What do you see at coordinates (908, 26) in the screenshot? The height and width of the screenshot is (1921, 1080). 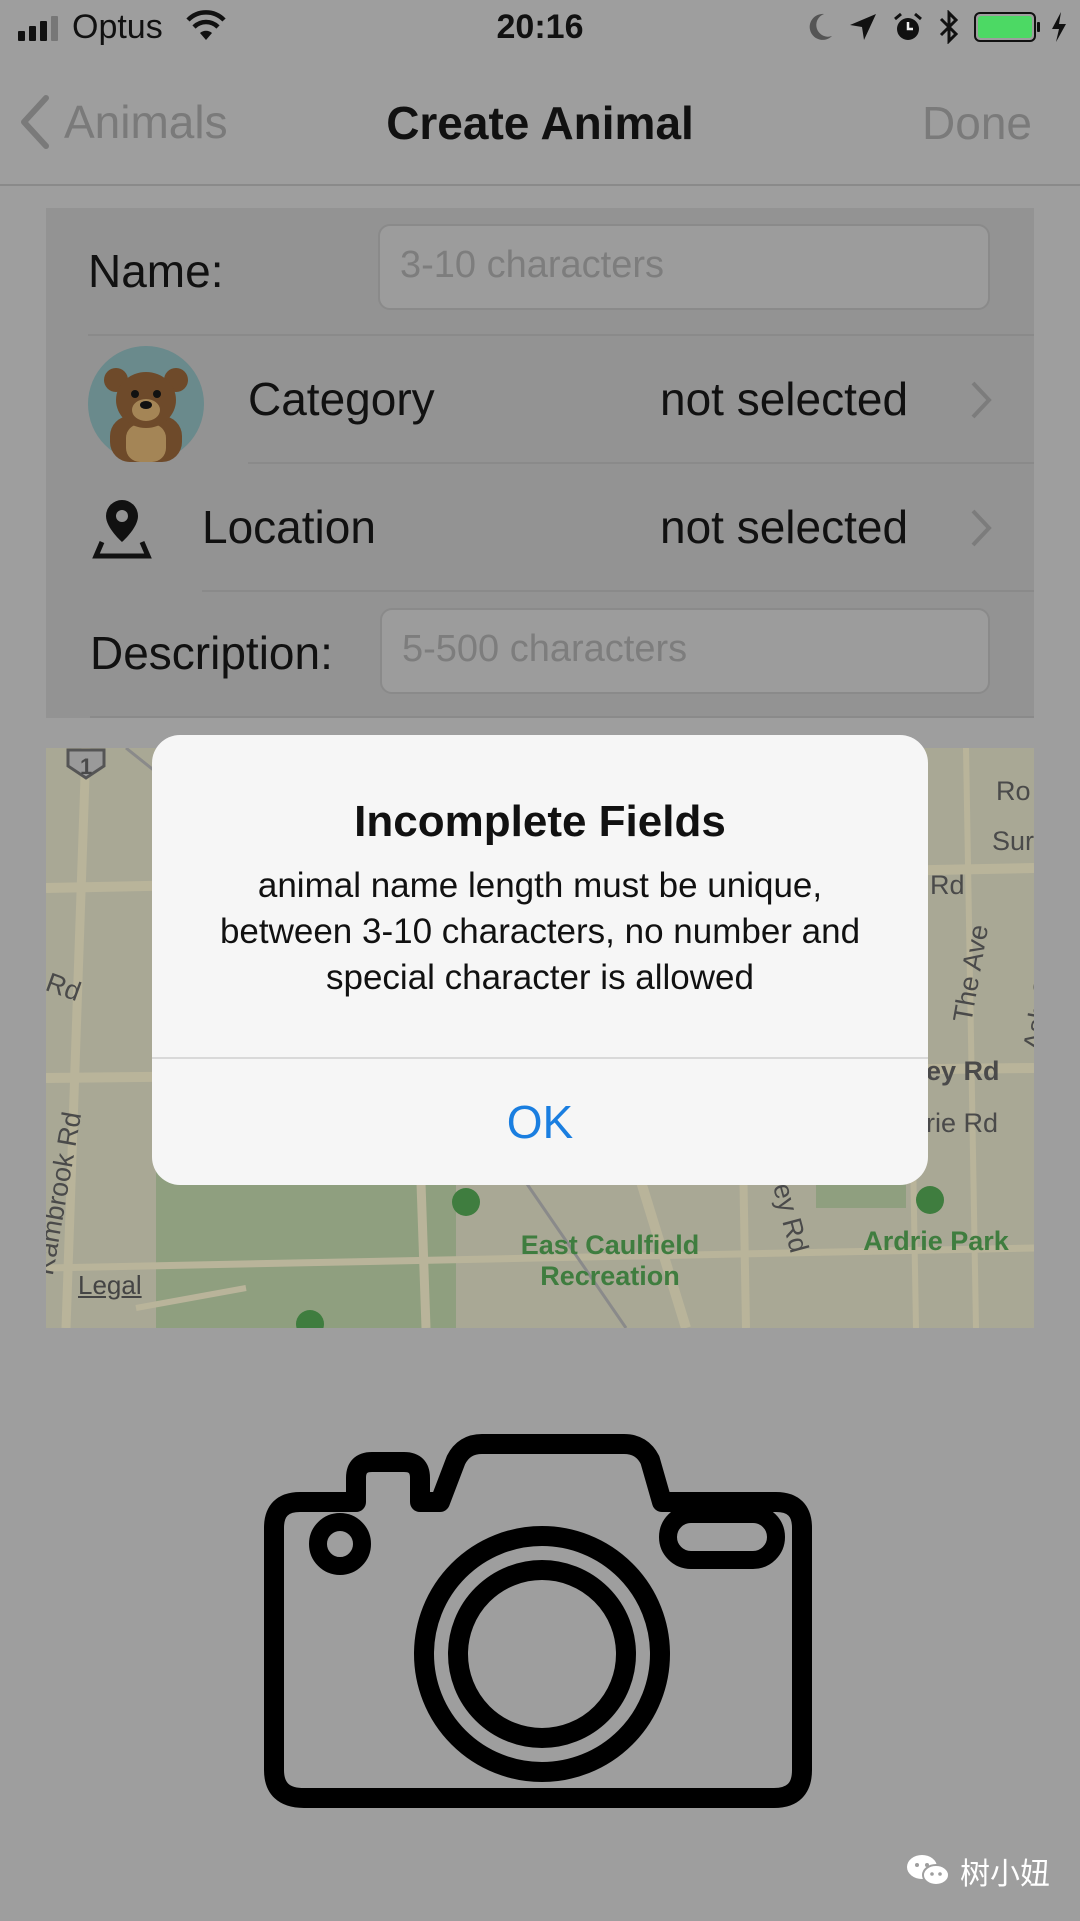 I see `alarm-icon` at bounding box center [908, 26].